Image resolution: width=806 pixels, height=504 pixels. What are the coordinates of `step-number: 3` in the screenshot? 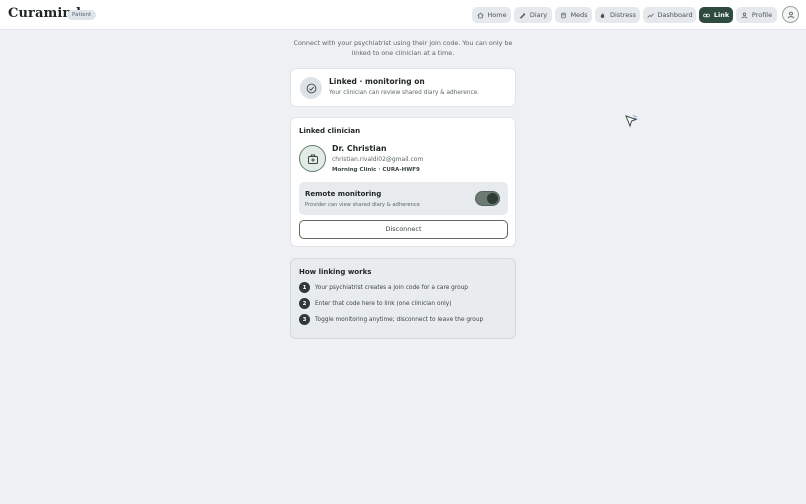 It's located at (304, 319).